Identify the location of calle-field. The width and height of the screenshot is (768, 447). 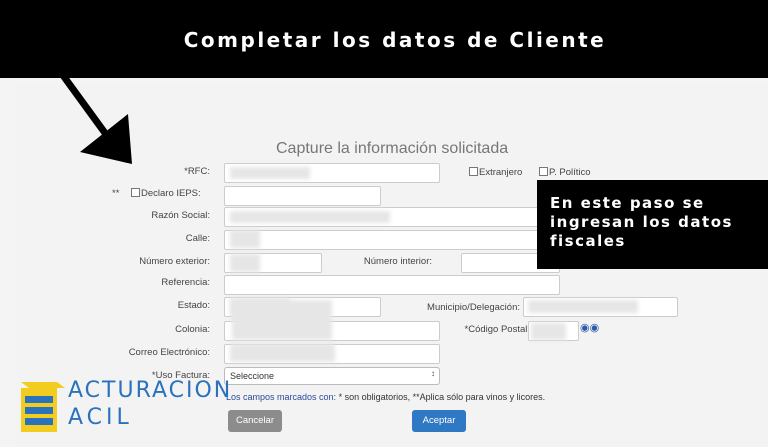
(392, 240).